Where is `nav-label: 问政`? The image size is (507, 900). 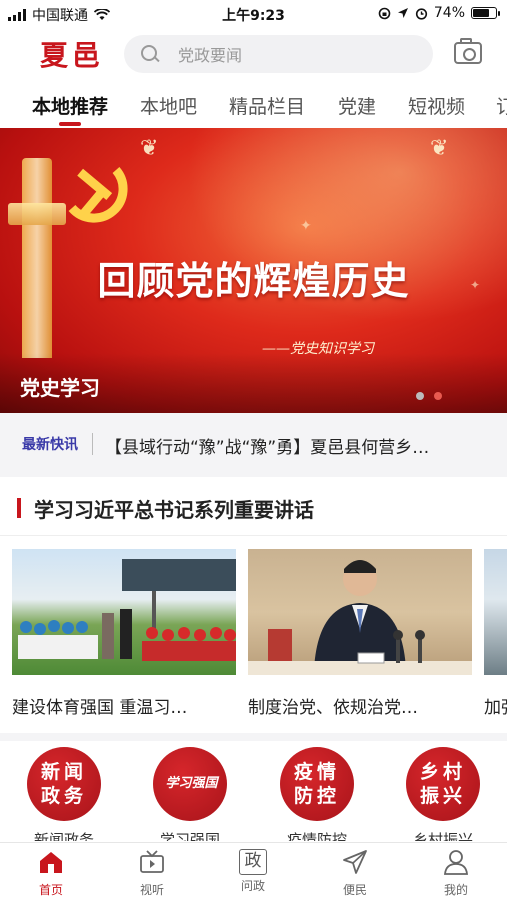 nav-label: 问政 is located at coordinates (252, 886).